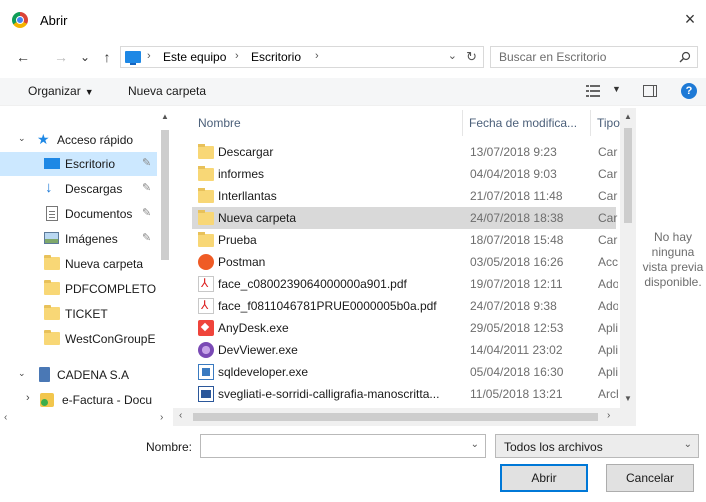 The width and height of the screenshot is (706, 502). What do you see at coordinates (86, 418) in the screenshot?
I see `navigation-pane-hscrollbar: ‹ ›` at bounding box center [86, 418].